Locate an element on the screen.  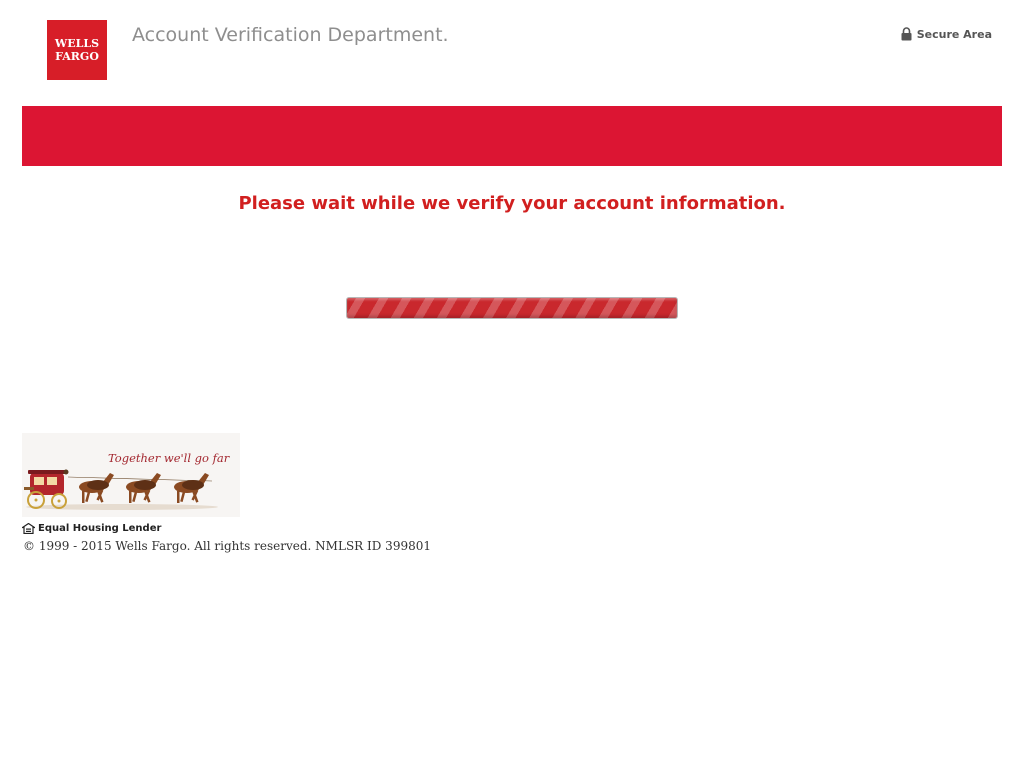
header-band is located at coordinates (512, 136).